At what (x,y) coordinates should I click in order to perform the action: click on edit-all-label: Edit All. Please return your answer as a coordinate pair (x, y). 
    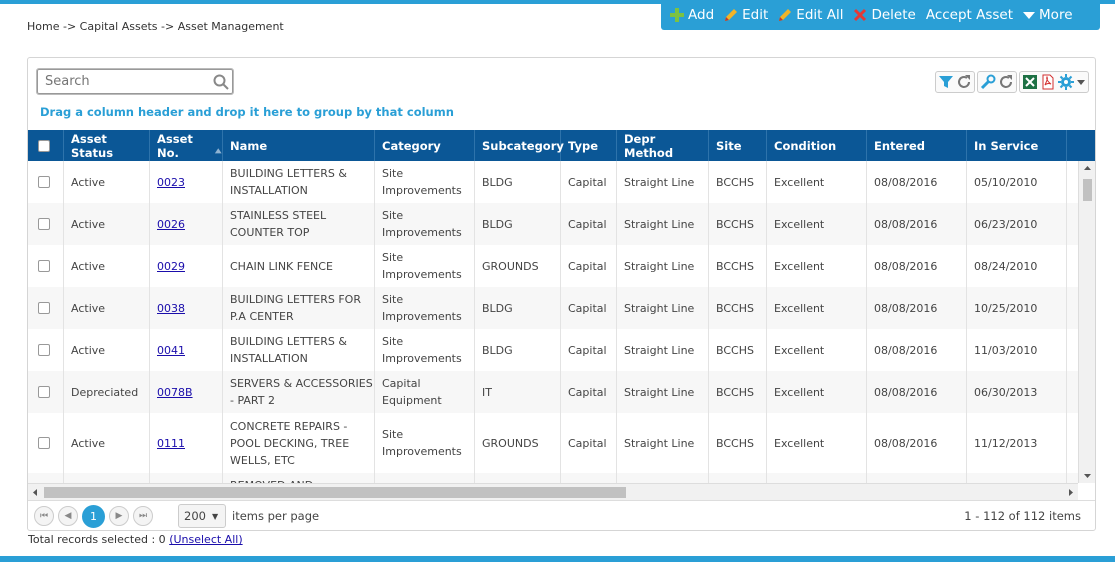
    Looking at the image, I should click on (820, 15).